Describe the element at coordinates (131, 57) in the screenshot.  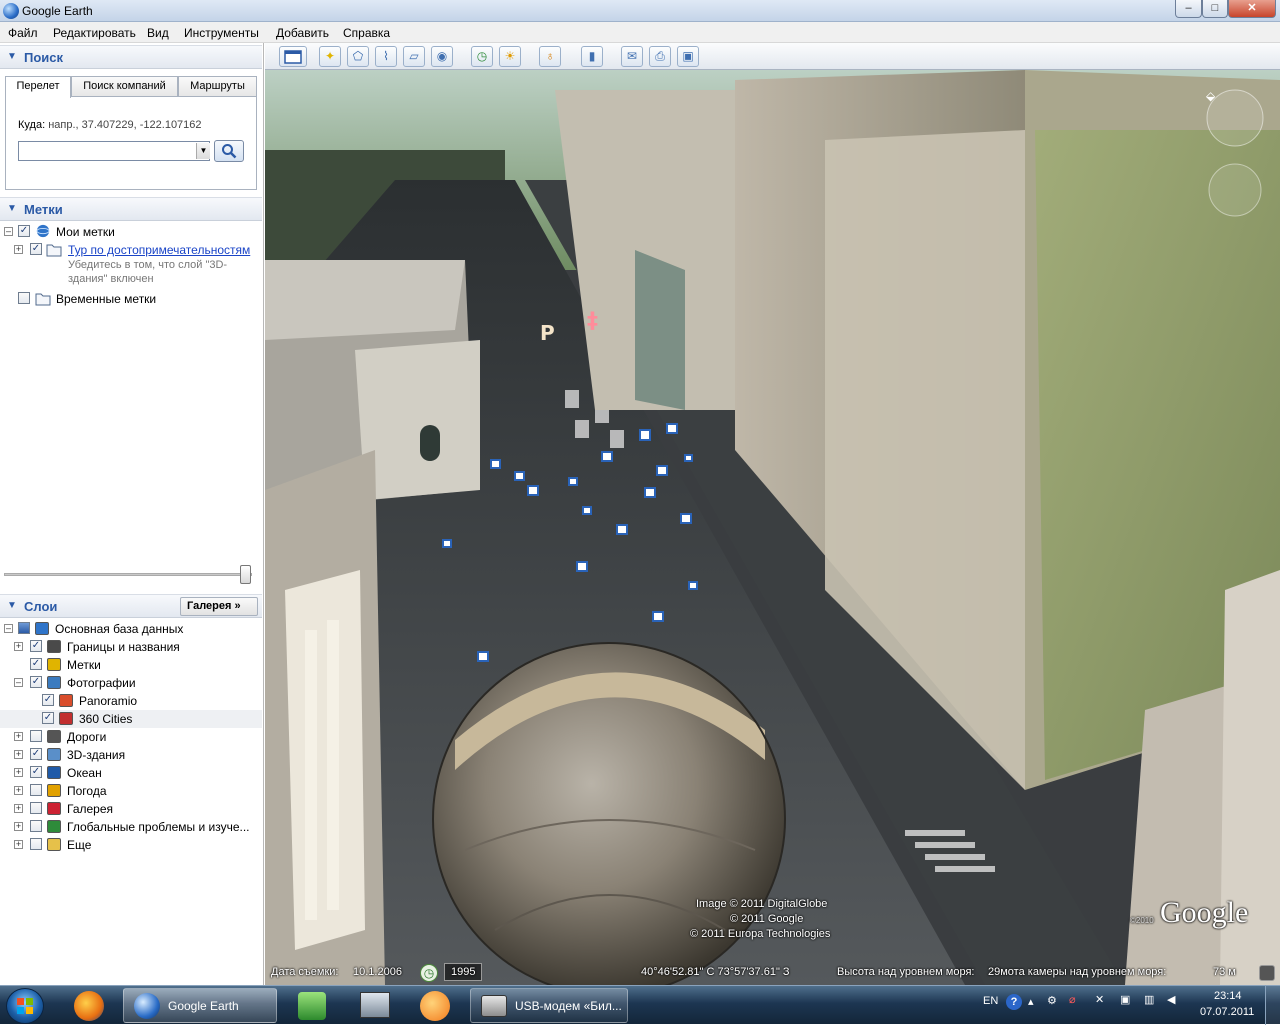
I see `search-panel-header: ▼ Поиск` at that location.